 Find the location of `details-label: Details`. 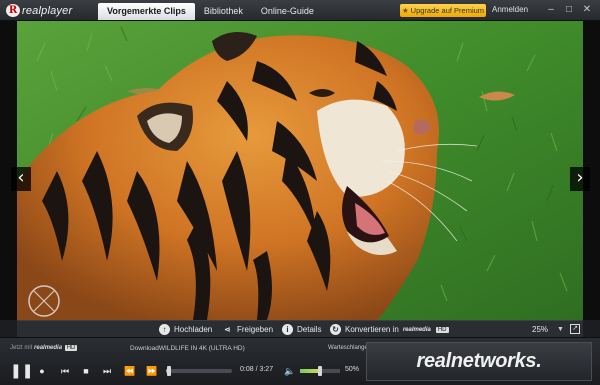

details-label: Details is located at coordinates (309, 329).